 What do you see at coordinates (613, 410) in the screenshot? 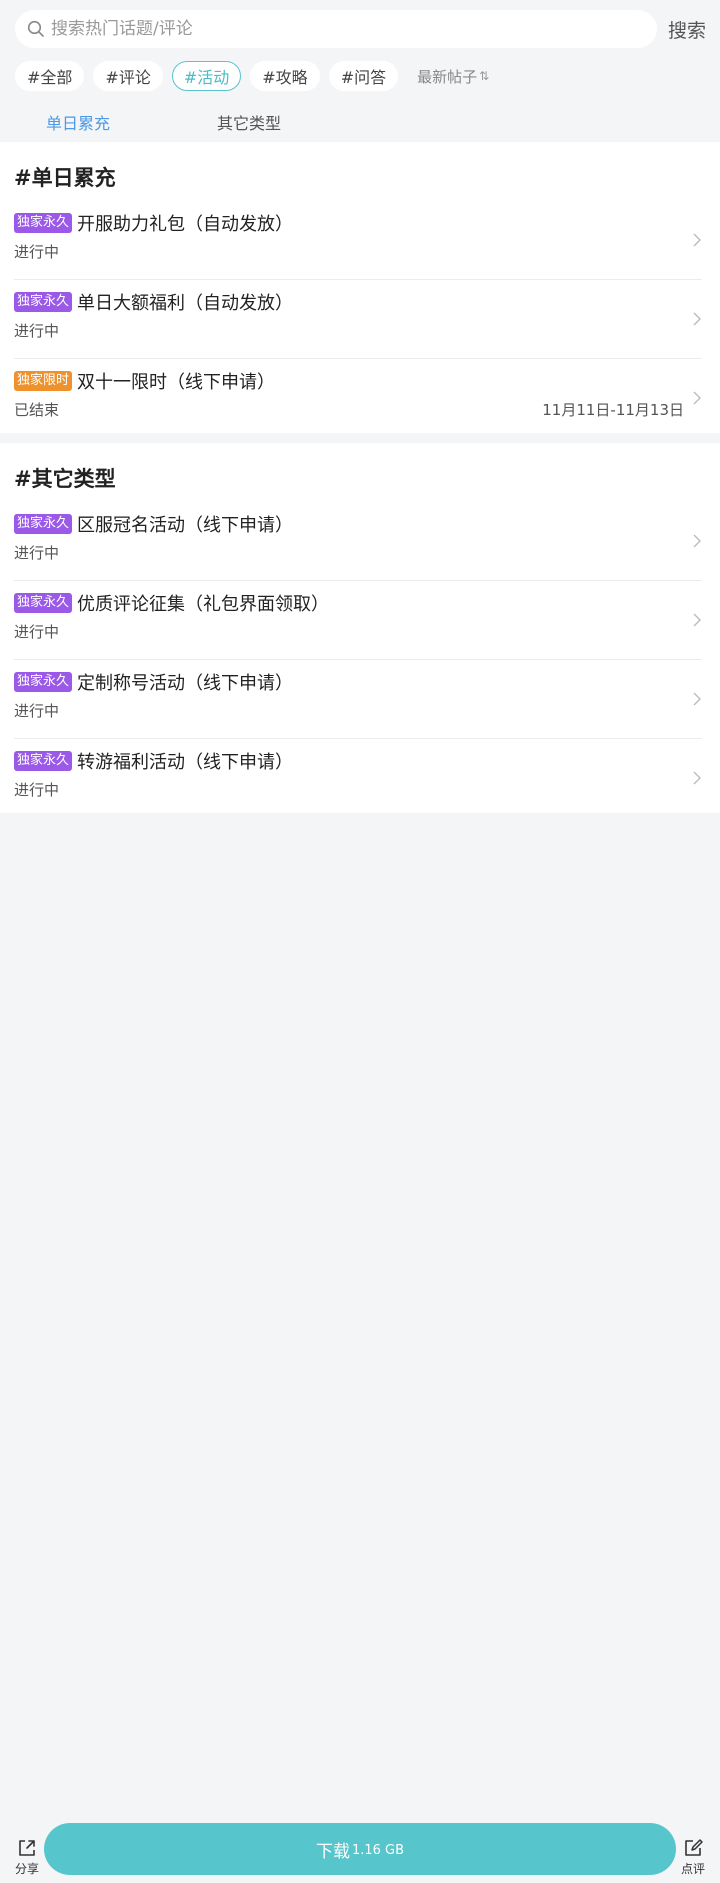
I see `item-date: 11月11日-11月13日` at bounding box center [613, 410].